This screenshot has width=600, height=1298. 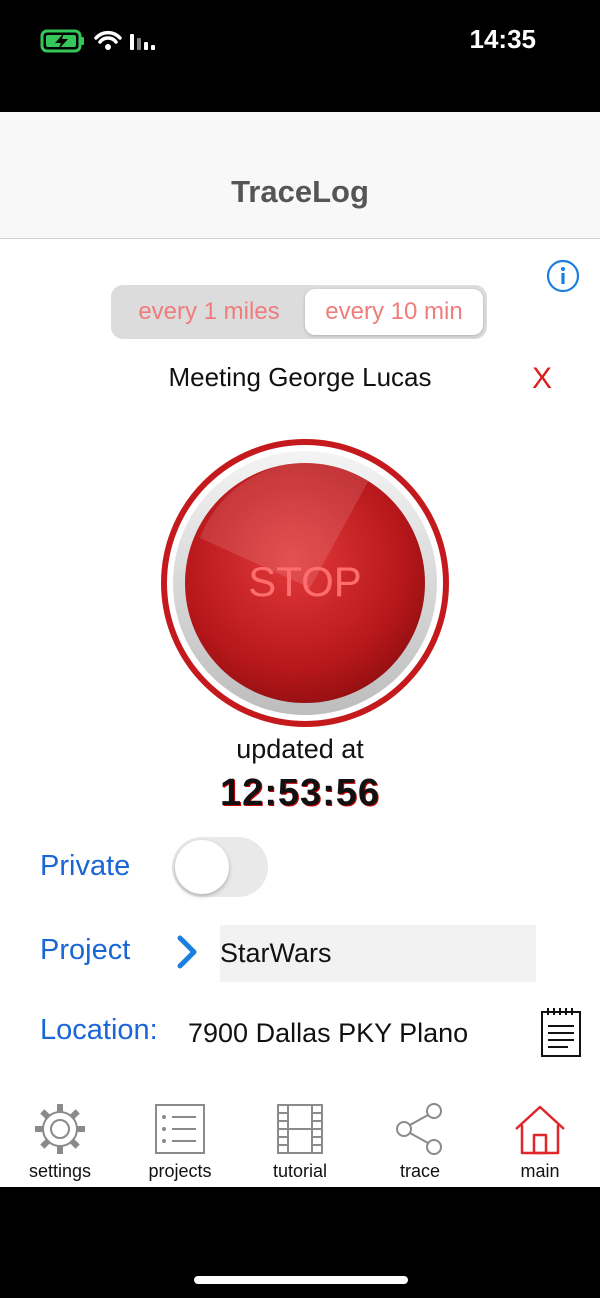 I want to click on location-label: Location:, so click(x=99, y=1030).